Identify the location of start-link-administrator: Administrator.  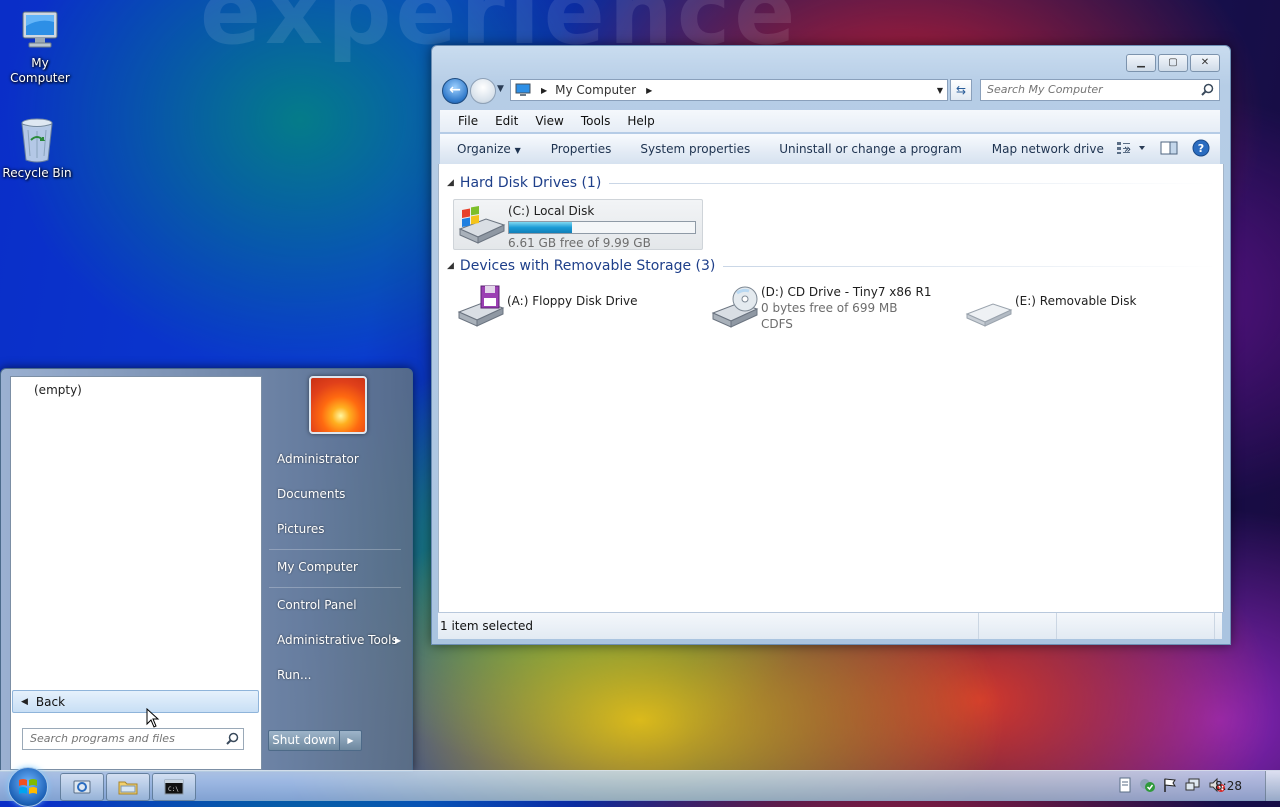
(318, 459).